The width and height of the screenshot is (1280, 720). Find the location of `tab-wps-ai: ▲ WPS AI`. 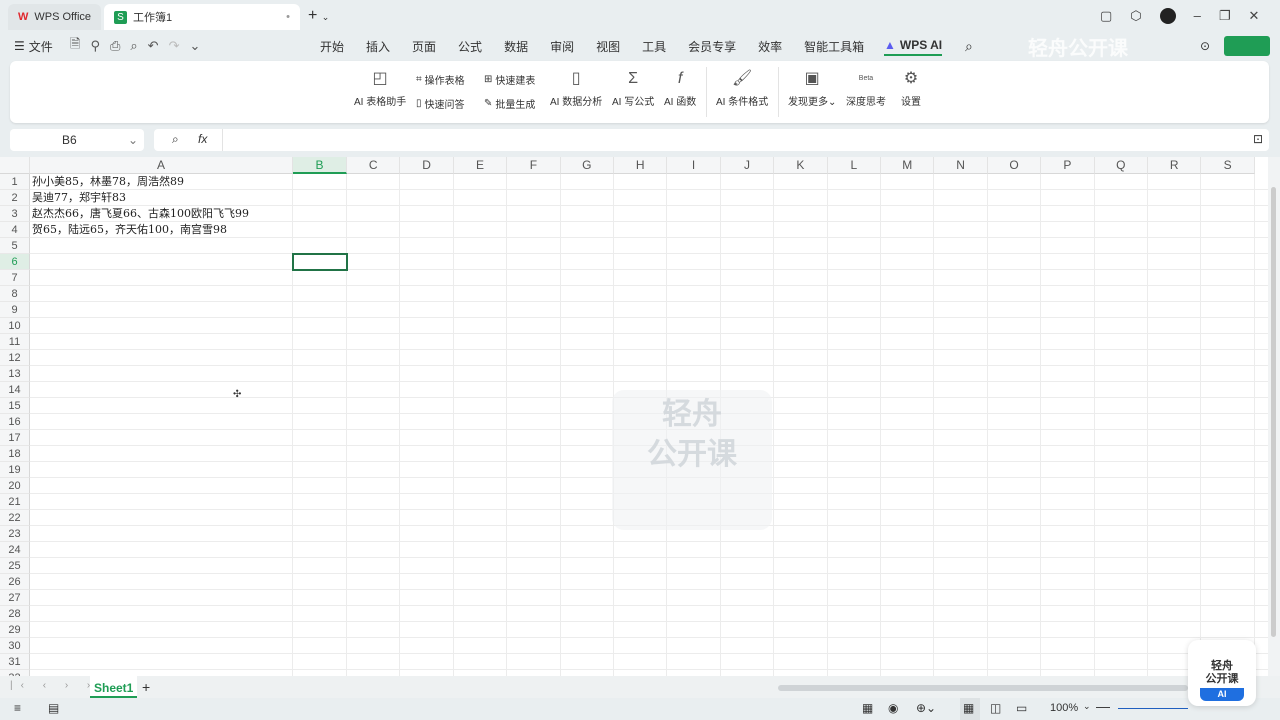

tab-wps-ai: ▲ WPS AI is located at coordinates (913, 46).